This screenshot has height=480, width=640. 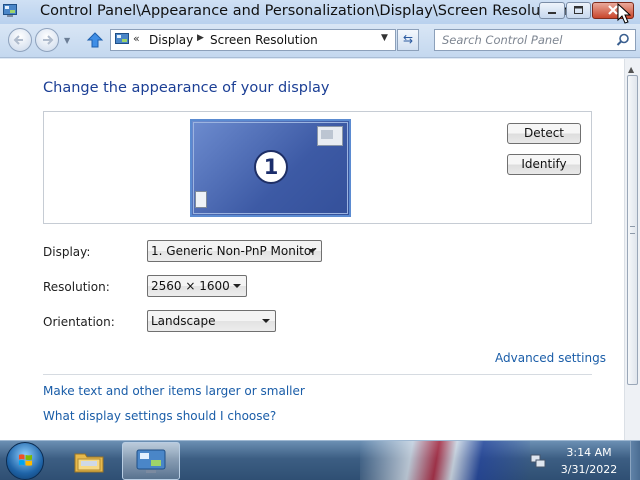 What do you see at coordinates (264, 40) in the screenshot?
I see `breadcrumb-screen-resolution: Screen Resolution` at bounding box center [264, 40].